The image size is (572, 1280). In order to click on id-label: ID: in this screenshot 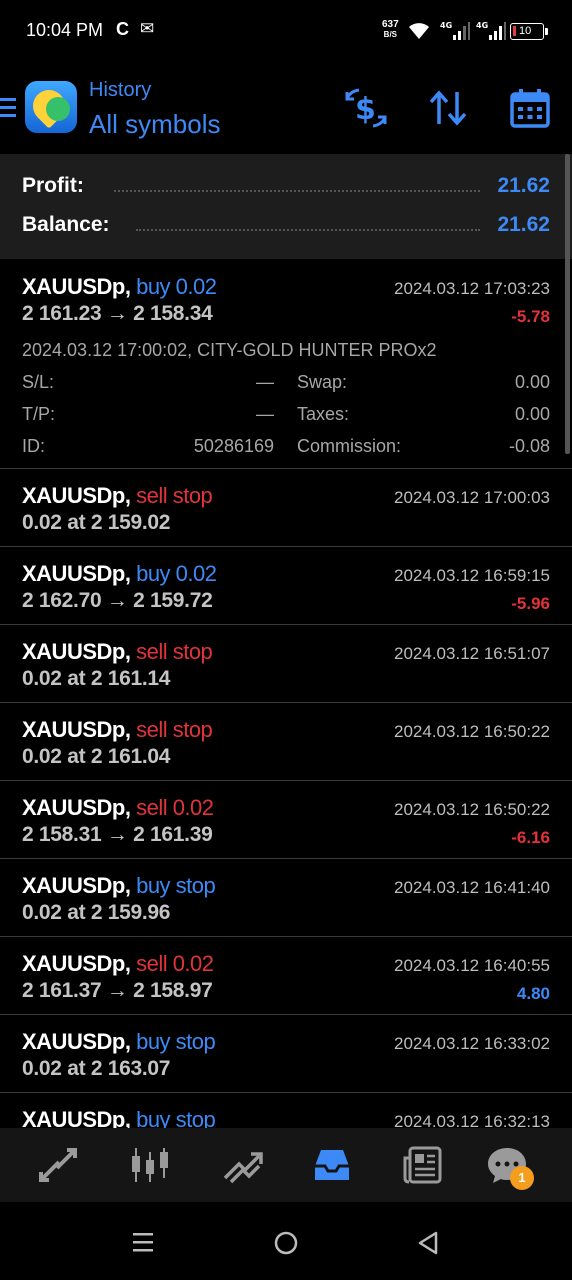, I will do `click(34, 446)`.